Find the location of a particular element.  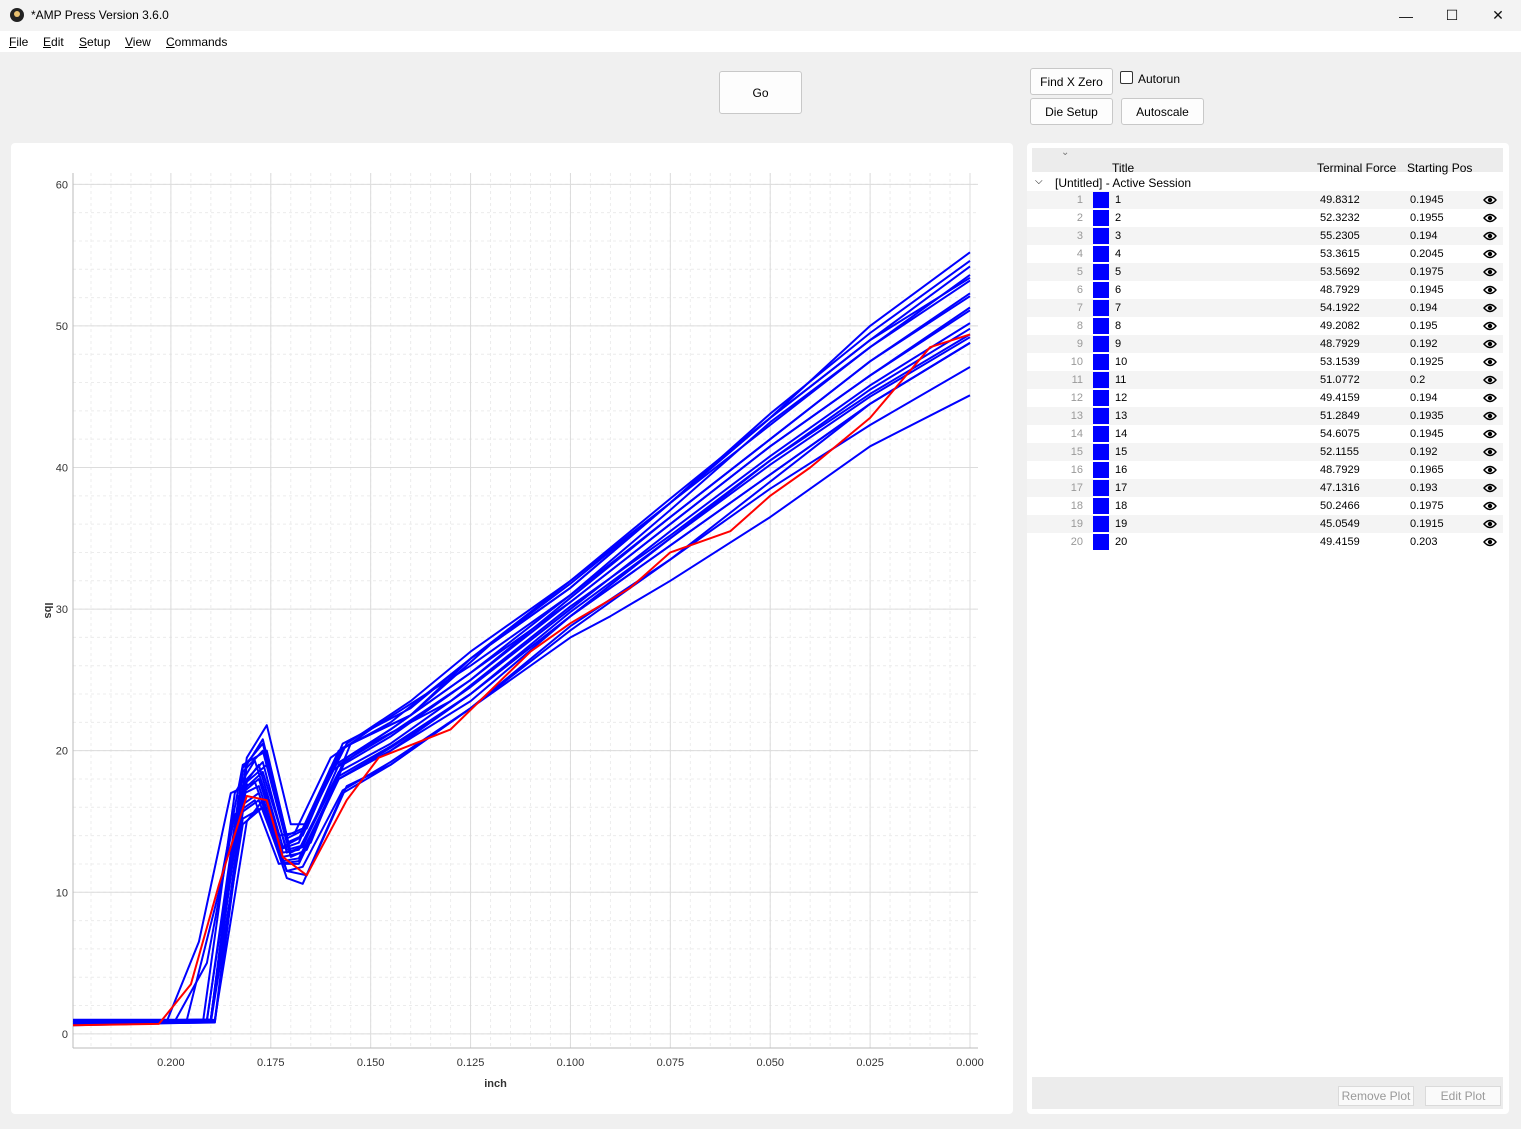

table-row: 1 1 49.8312 0.1945 is located at coordinates (1265, 200).